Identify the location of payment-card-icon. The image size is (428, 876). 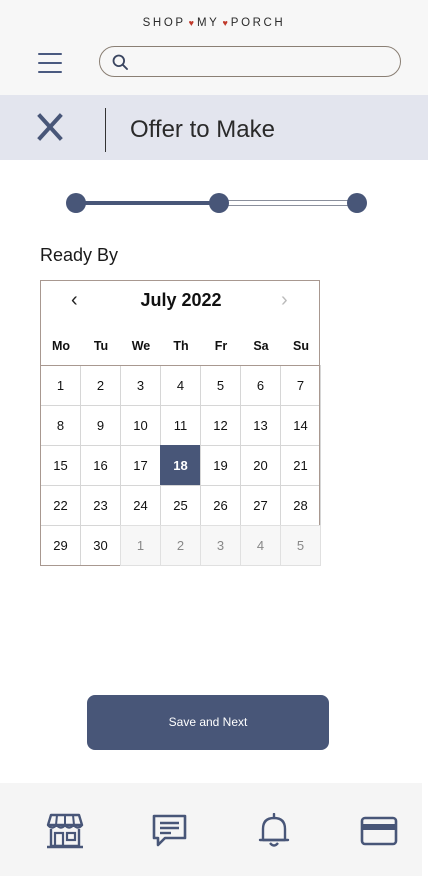
(379, 831).